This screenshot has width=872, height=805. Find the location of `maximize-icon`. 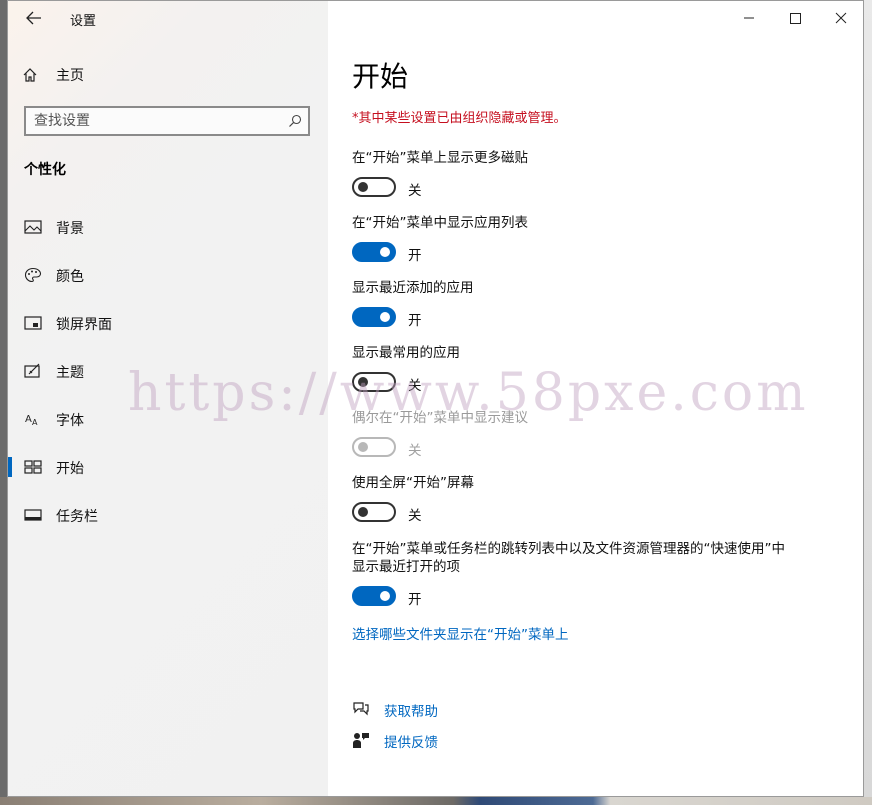

maximize-icon is located at coordinates (795, 18).